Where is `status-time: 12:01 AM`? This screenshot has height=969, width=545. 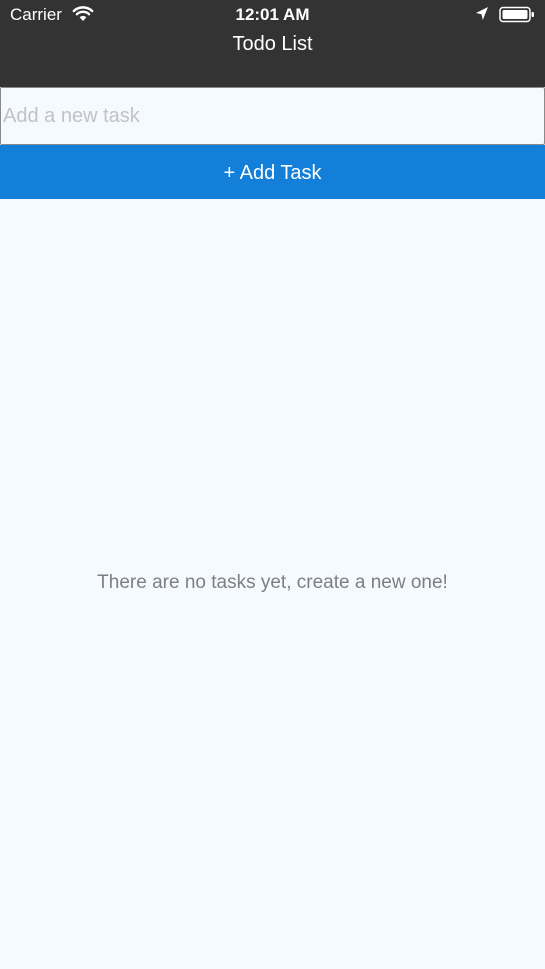 status-time: 12:01 AM is located at coordinates (272, 14).